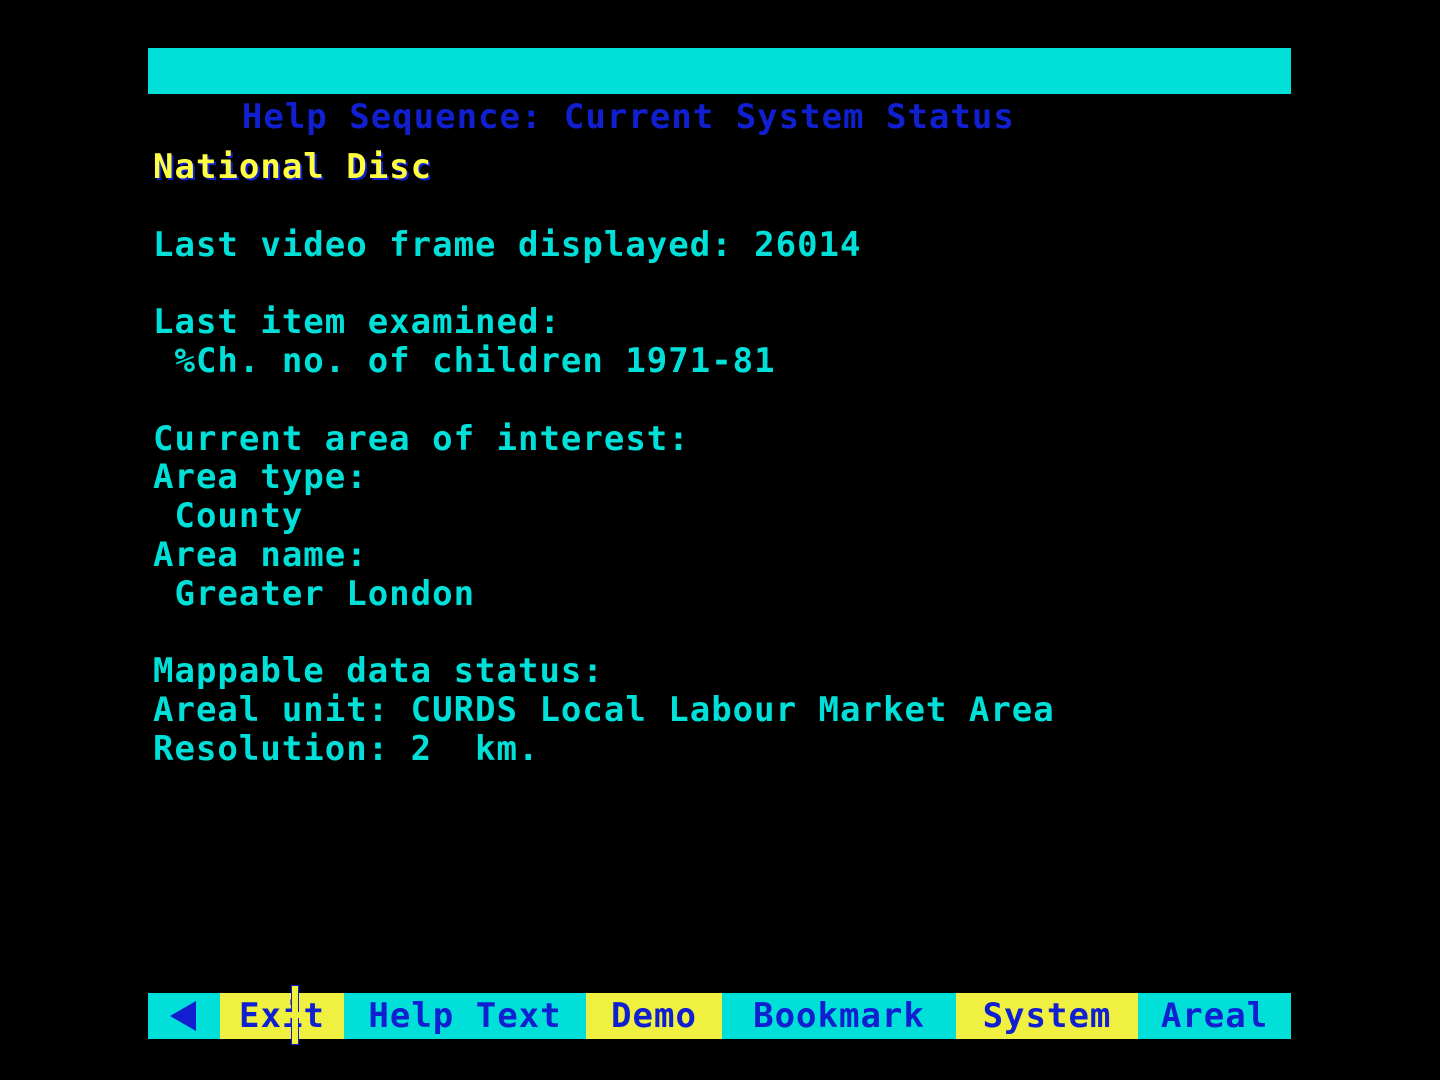 This screenshot has height=1080, width=1440. What do you see at coordinates (228, 516) in the screenshot?
I see `area-type-value: County` at bounding box center [228, 516].